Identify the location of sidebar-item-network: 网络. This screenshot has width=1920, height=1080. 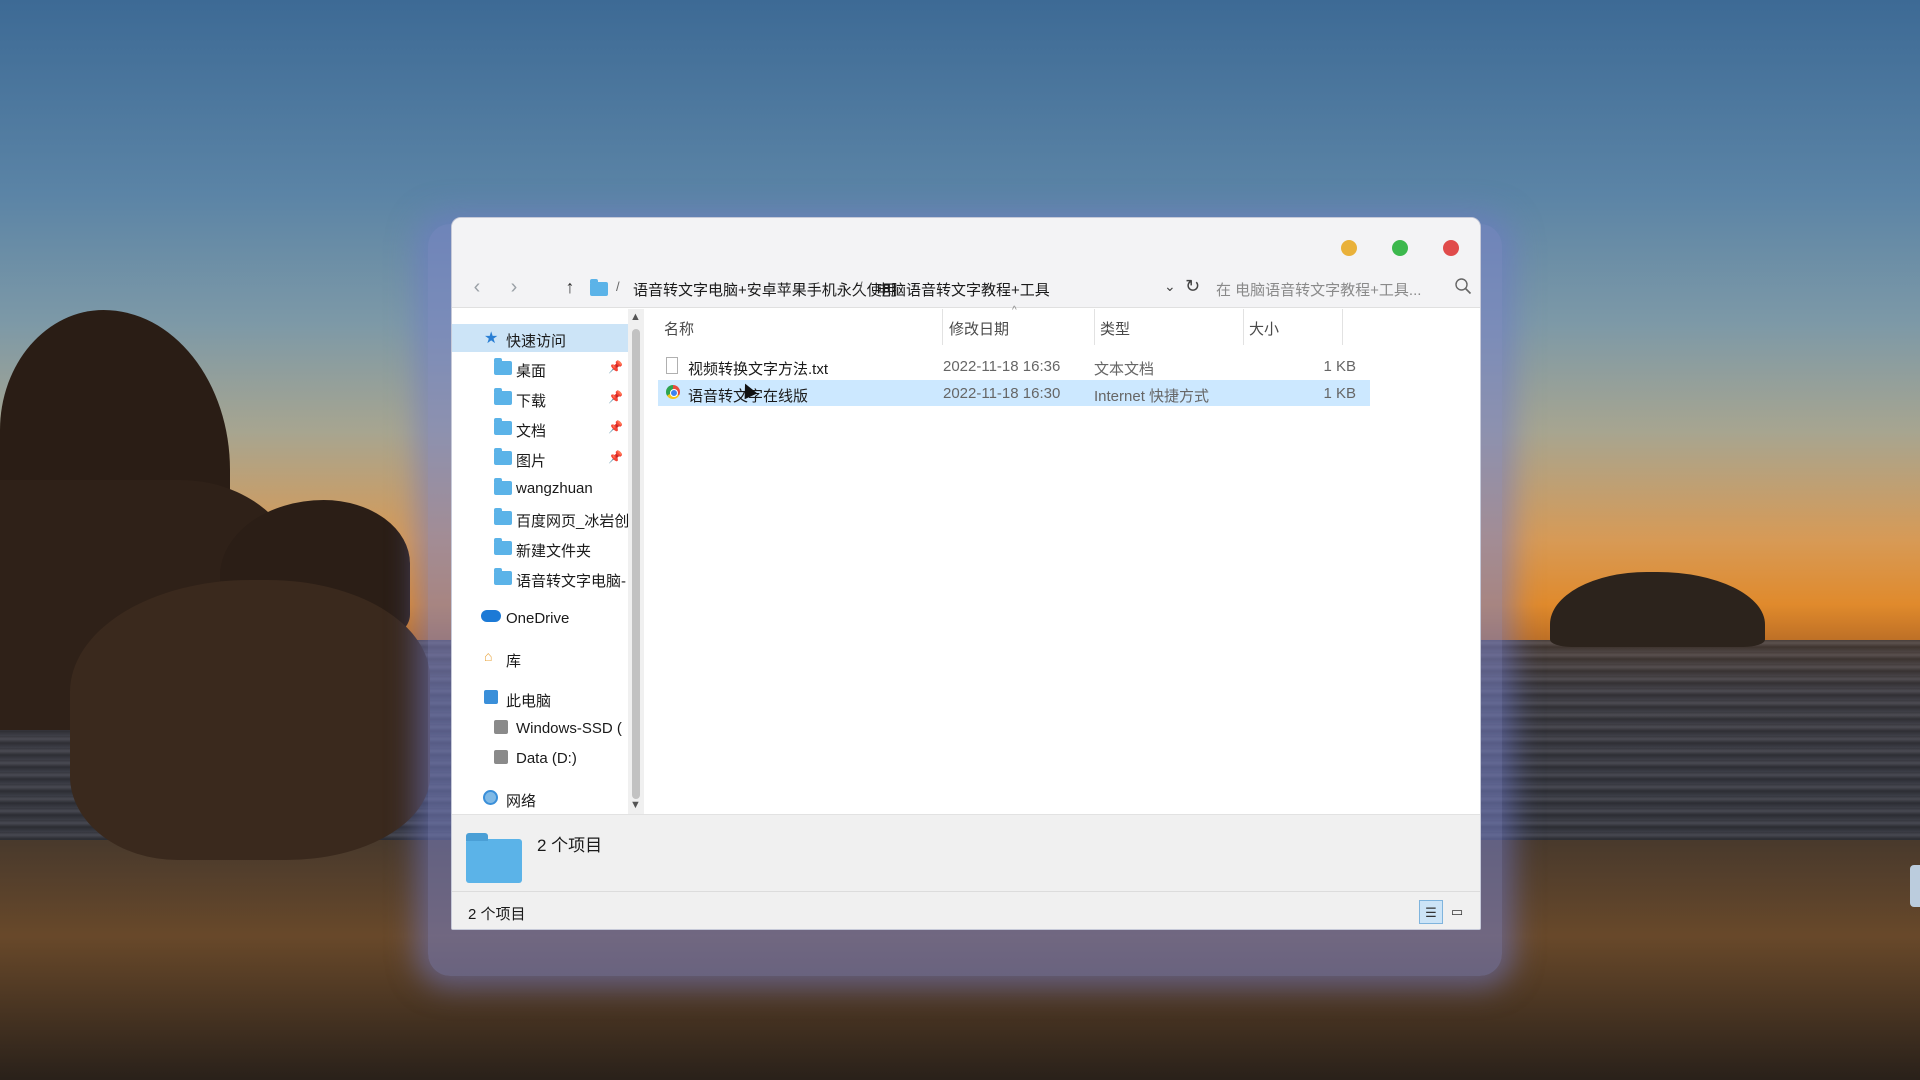
(540, 798).